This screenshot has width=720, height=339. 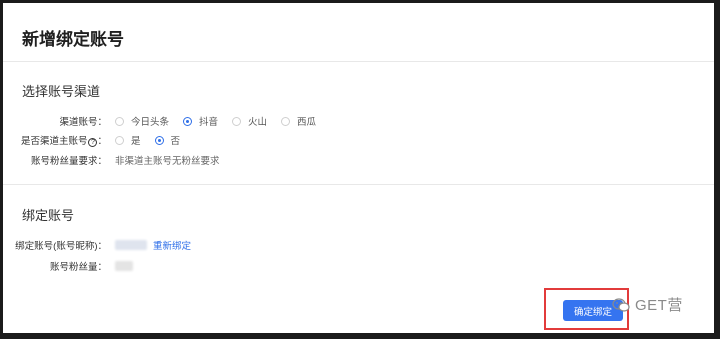 I want to click on watermark: GET营, so click(x=647, y=304).